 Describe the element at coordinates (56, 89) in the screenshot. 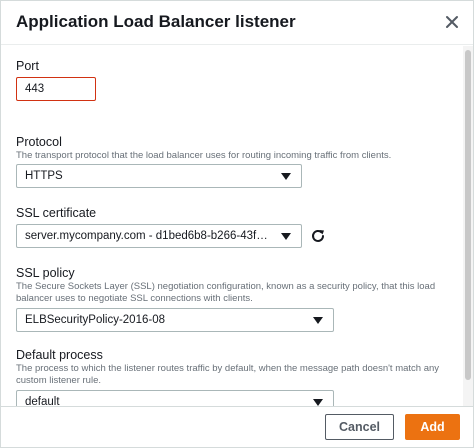

I see `port-input: 443` at that location.